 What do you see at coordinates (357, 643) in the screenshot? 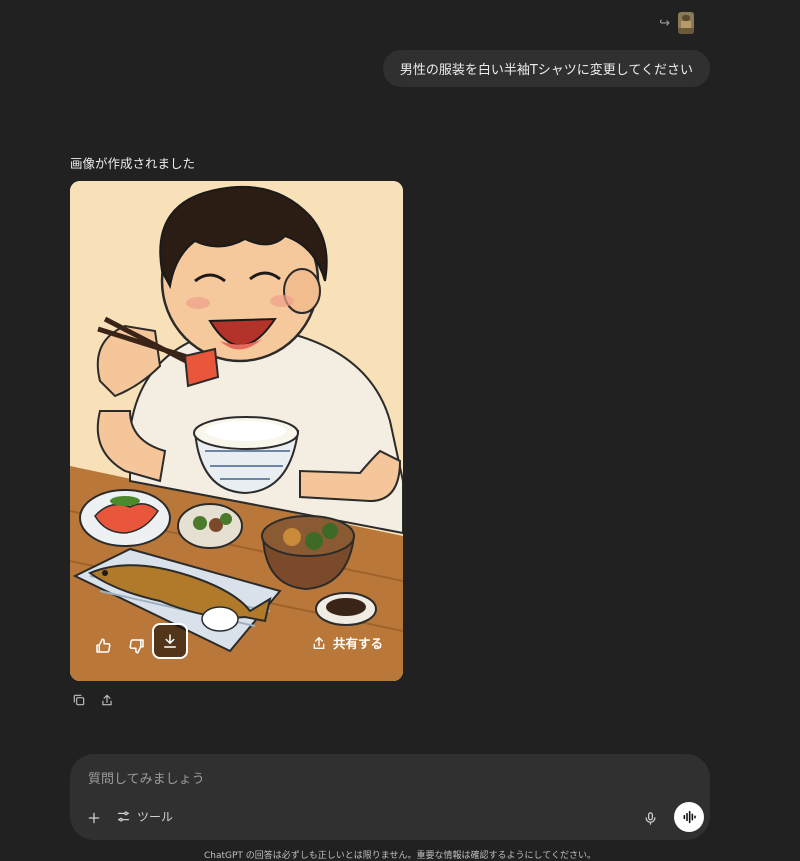
I see `share-label: 共有する` at bounding box center [357, 643].